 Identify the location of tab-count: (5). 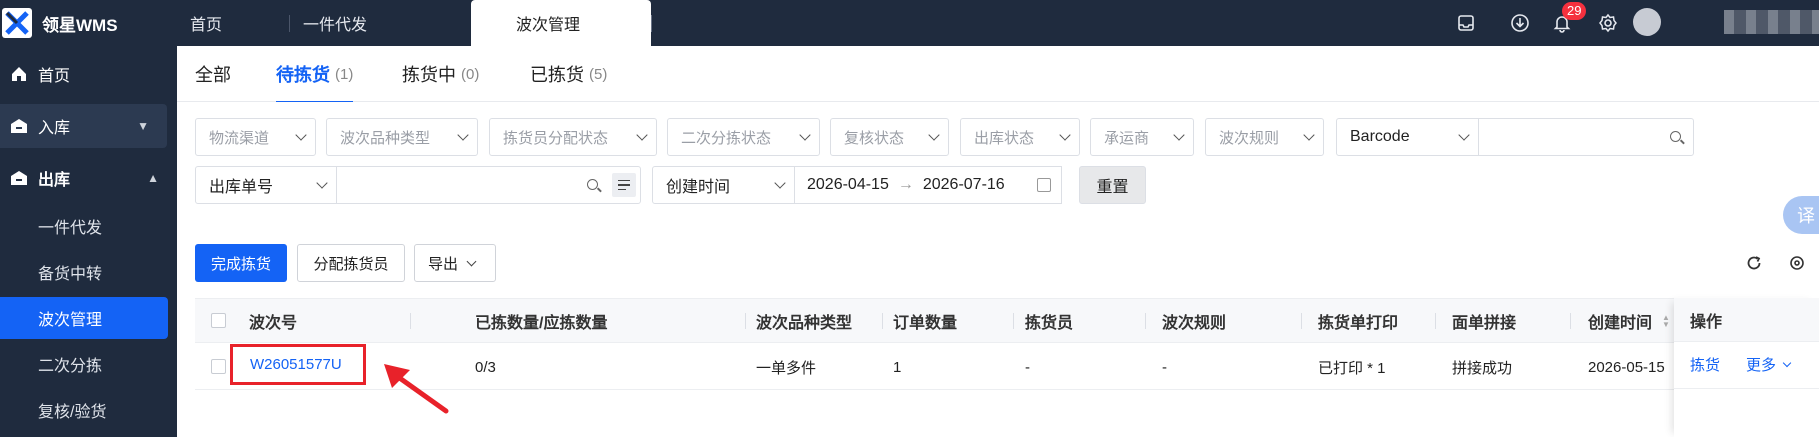
(598, 74).